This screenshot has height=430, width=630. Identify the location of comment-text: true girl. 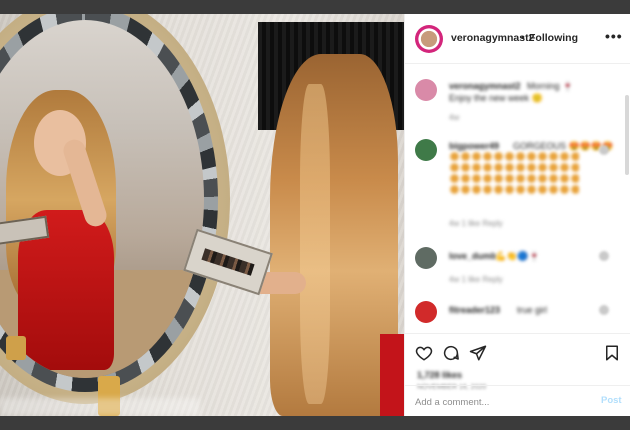
(532, 310).